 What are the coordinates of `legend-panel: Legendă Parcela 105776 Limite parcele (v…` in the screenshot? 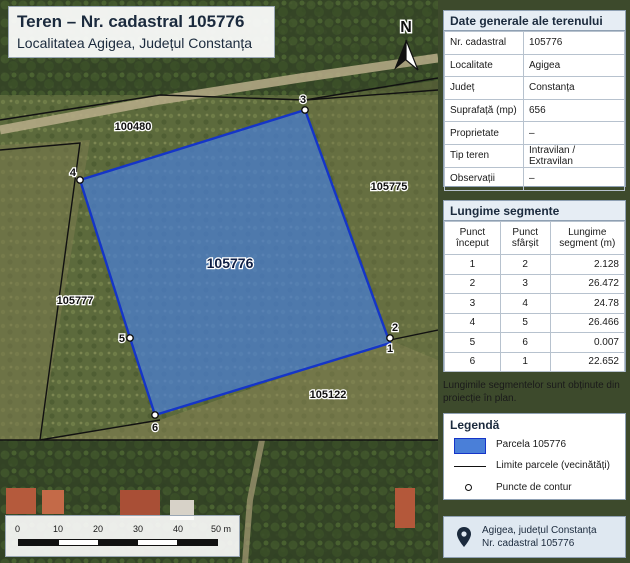 It's located at (534, 456).